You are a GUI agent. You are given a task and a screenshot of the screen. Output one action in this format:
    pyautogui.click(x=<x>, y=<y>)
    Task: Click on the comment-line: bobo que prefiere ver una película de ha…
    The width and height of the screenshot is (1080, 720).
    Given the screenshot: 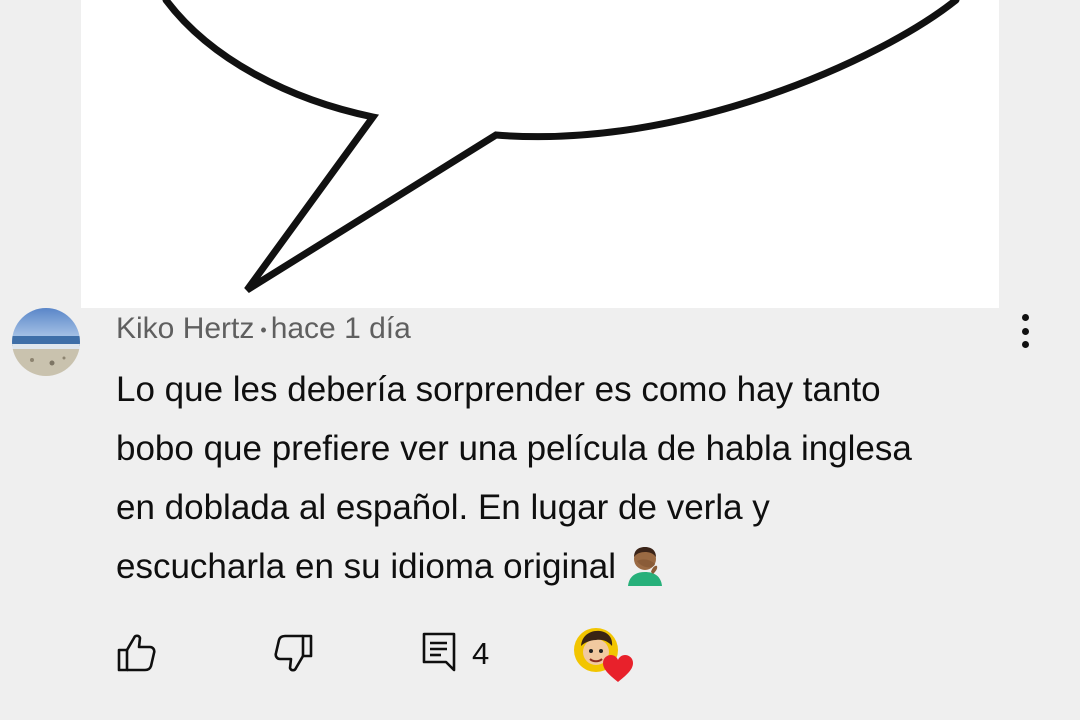 What is the action you would take?
    pyautogui.click(x=514, y=448)
    